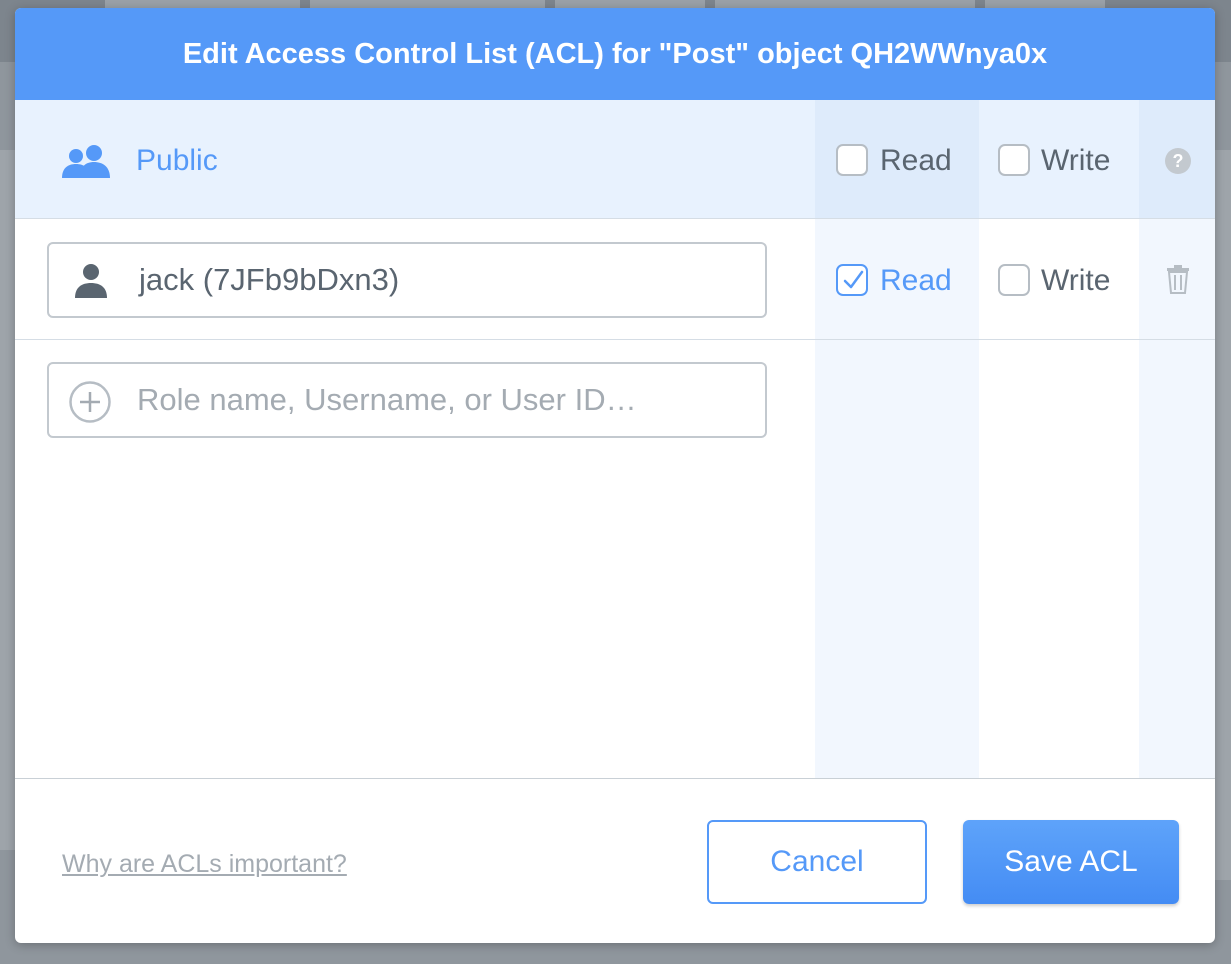 Image resolution: width=1231 pixels, height=964 pixels. I want to click on public-label: Public, so click(177, 160).